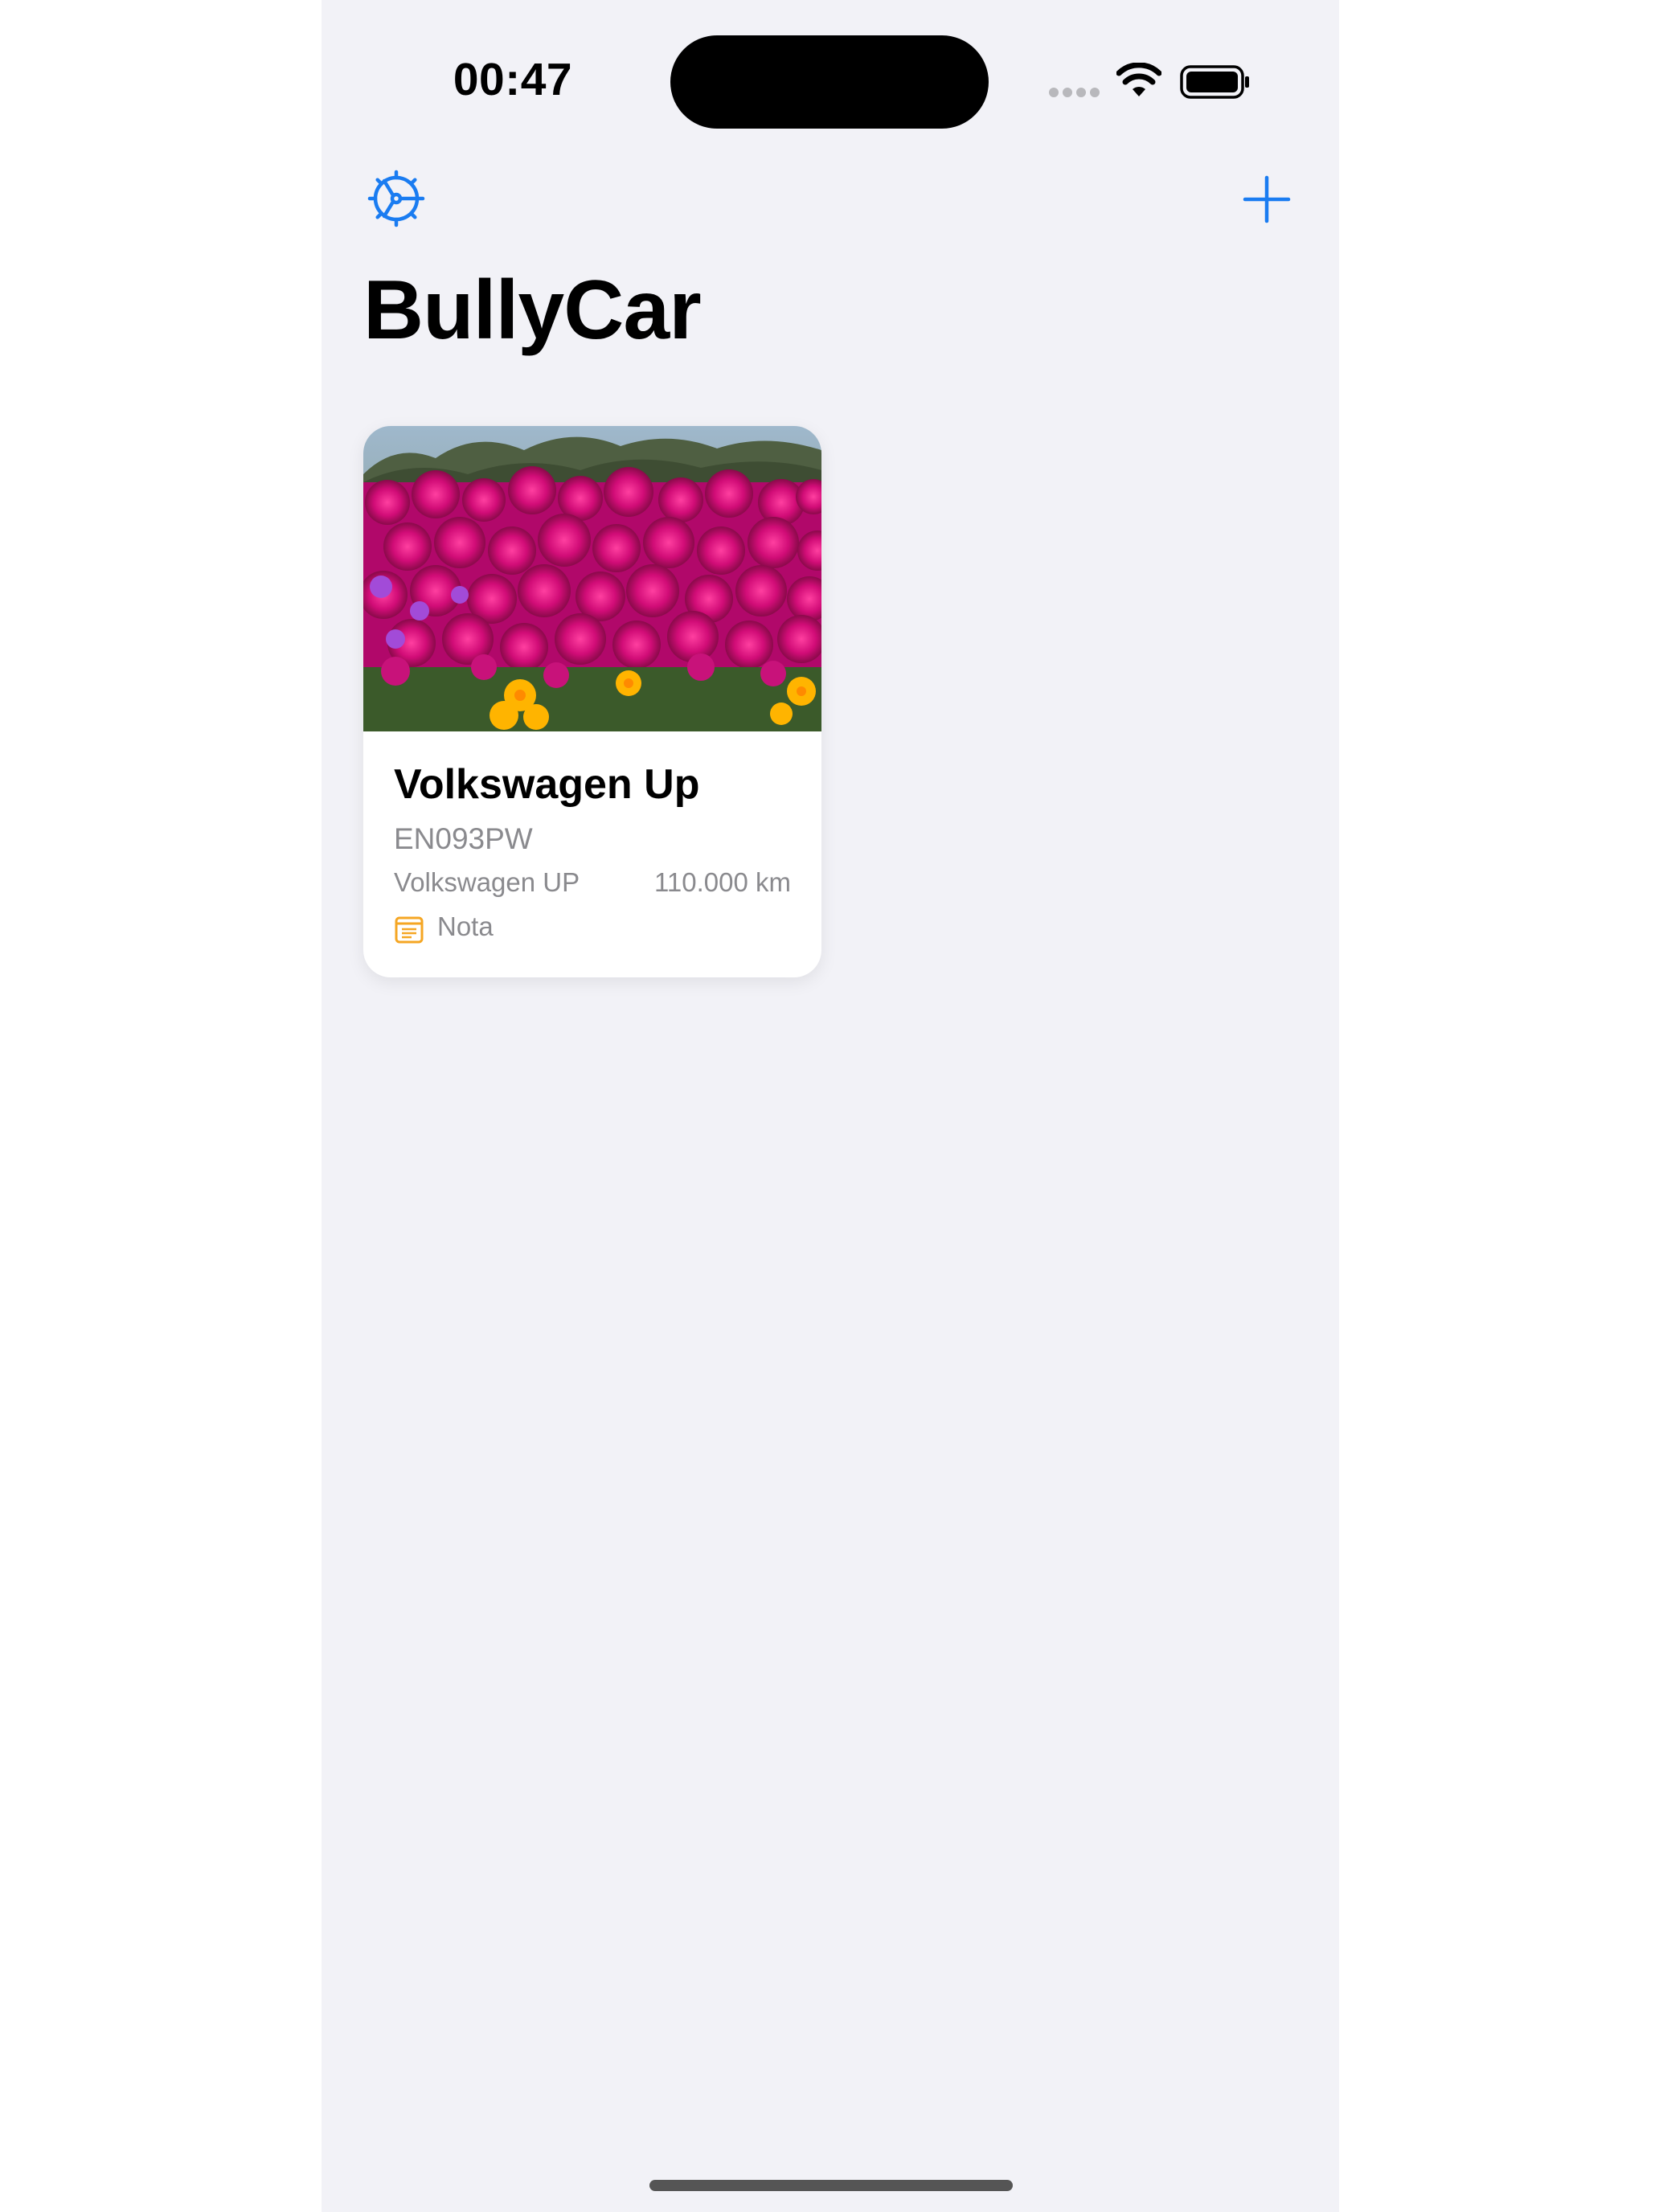  Describe the element at coordinates (1214, 82) in the screenshot. I see `battery-icon` at that location.